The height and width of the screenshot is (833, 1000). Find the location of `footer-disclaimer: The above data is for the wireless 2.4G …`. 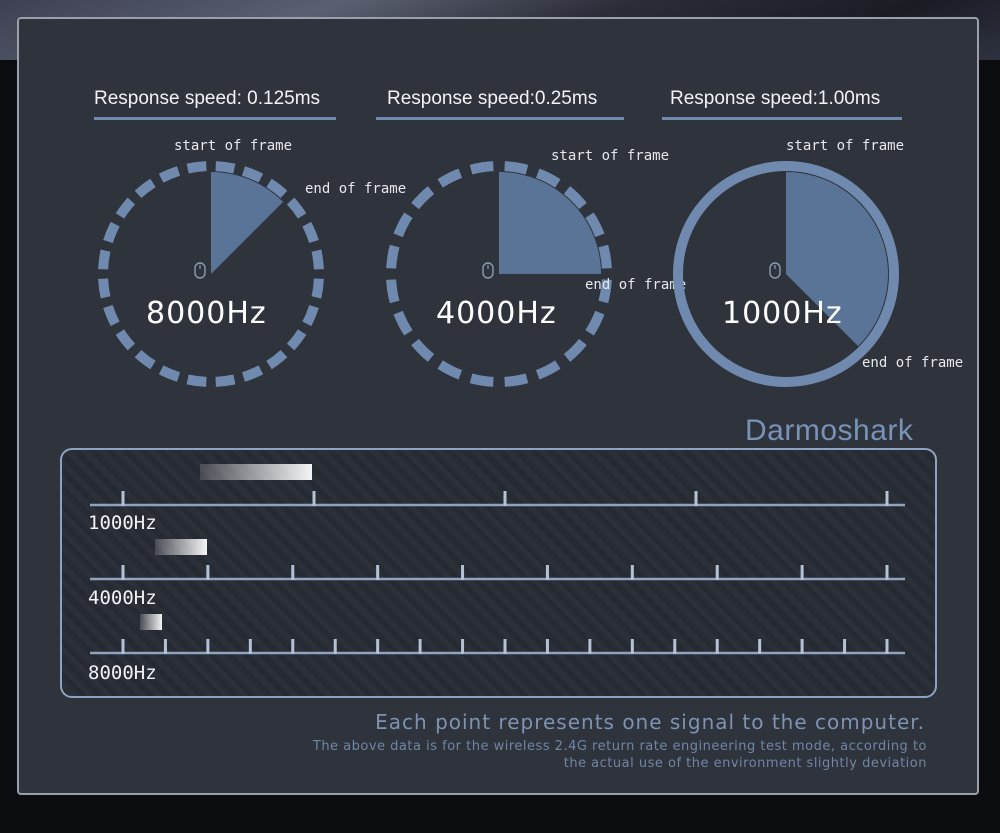

footer-disclaimer: The above data is for the wireless 2.4G … is located at coordinates (547, 755).